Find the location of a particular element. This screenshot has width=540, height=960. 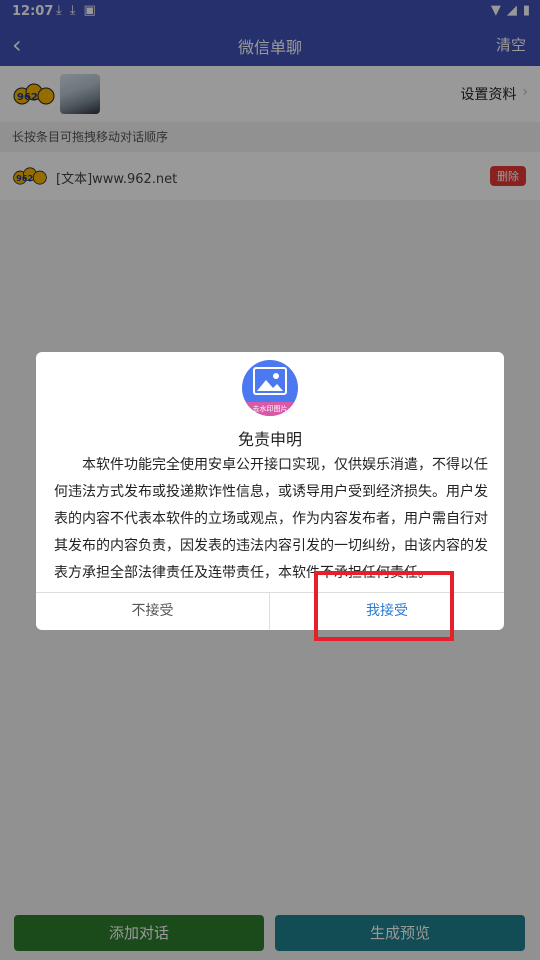

highlight-box is located at coordinates (384, 606).